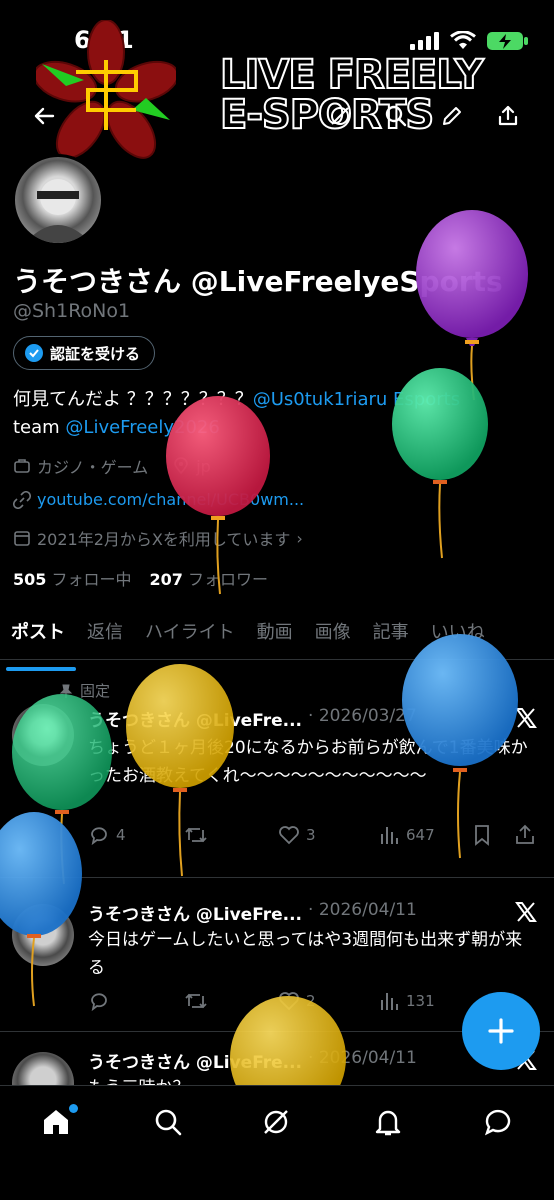 The height and width of the screenshot is (1200, 554). Describe the element at coordinates (99, 1002) in the screenshot. I see `reply-icon` at that location.